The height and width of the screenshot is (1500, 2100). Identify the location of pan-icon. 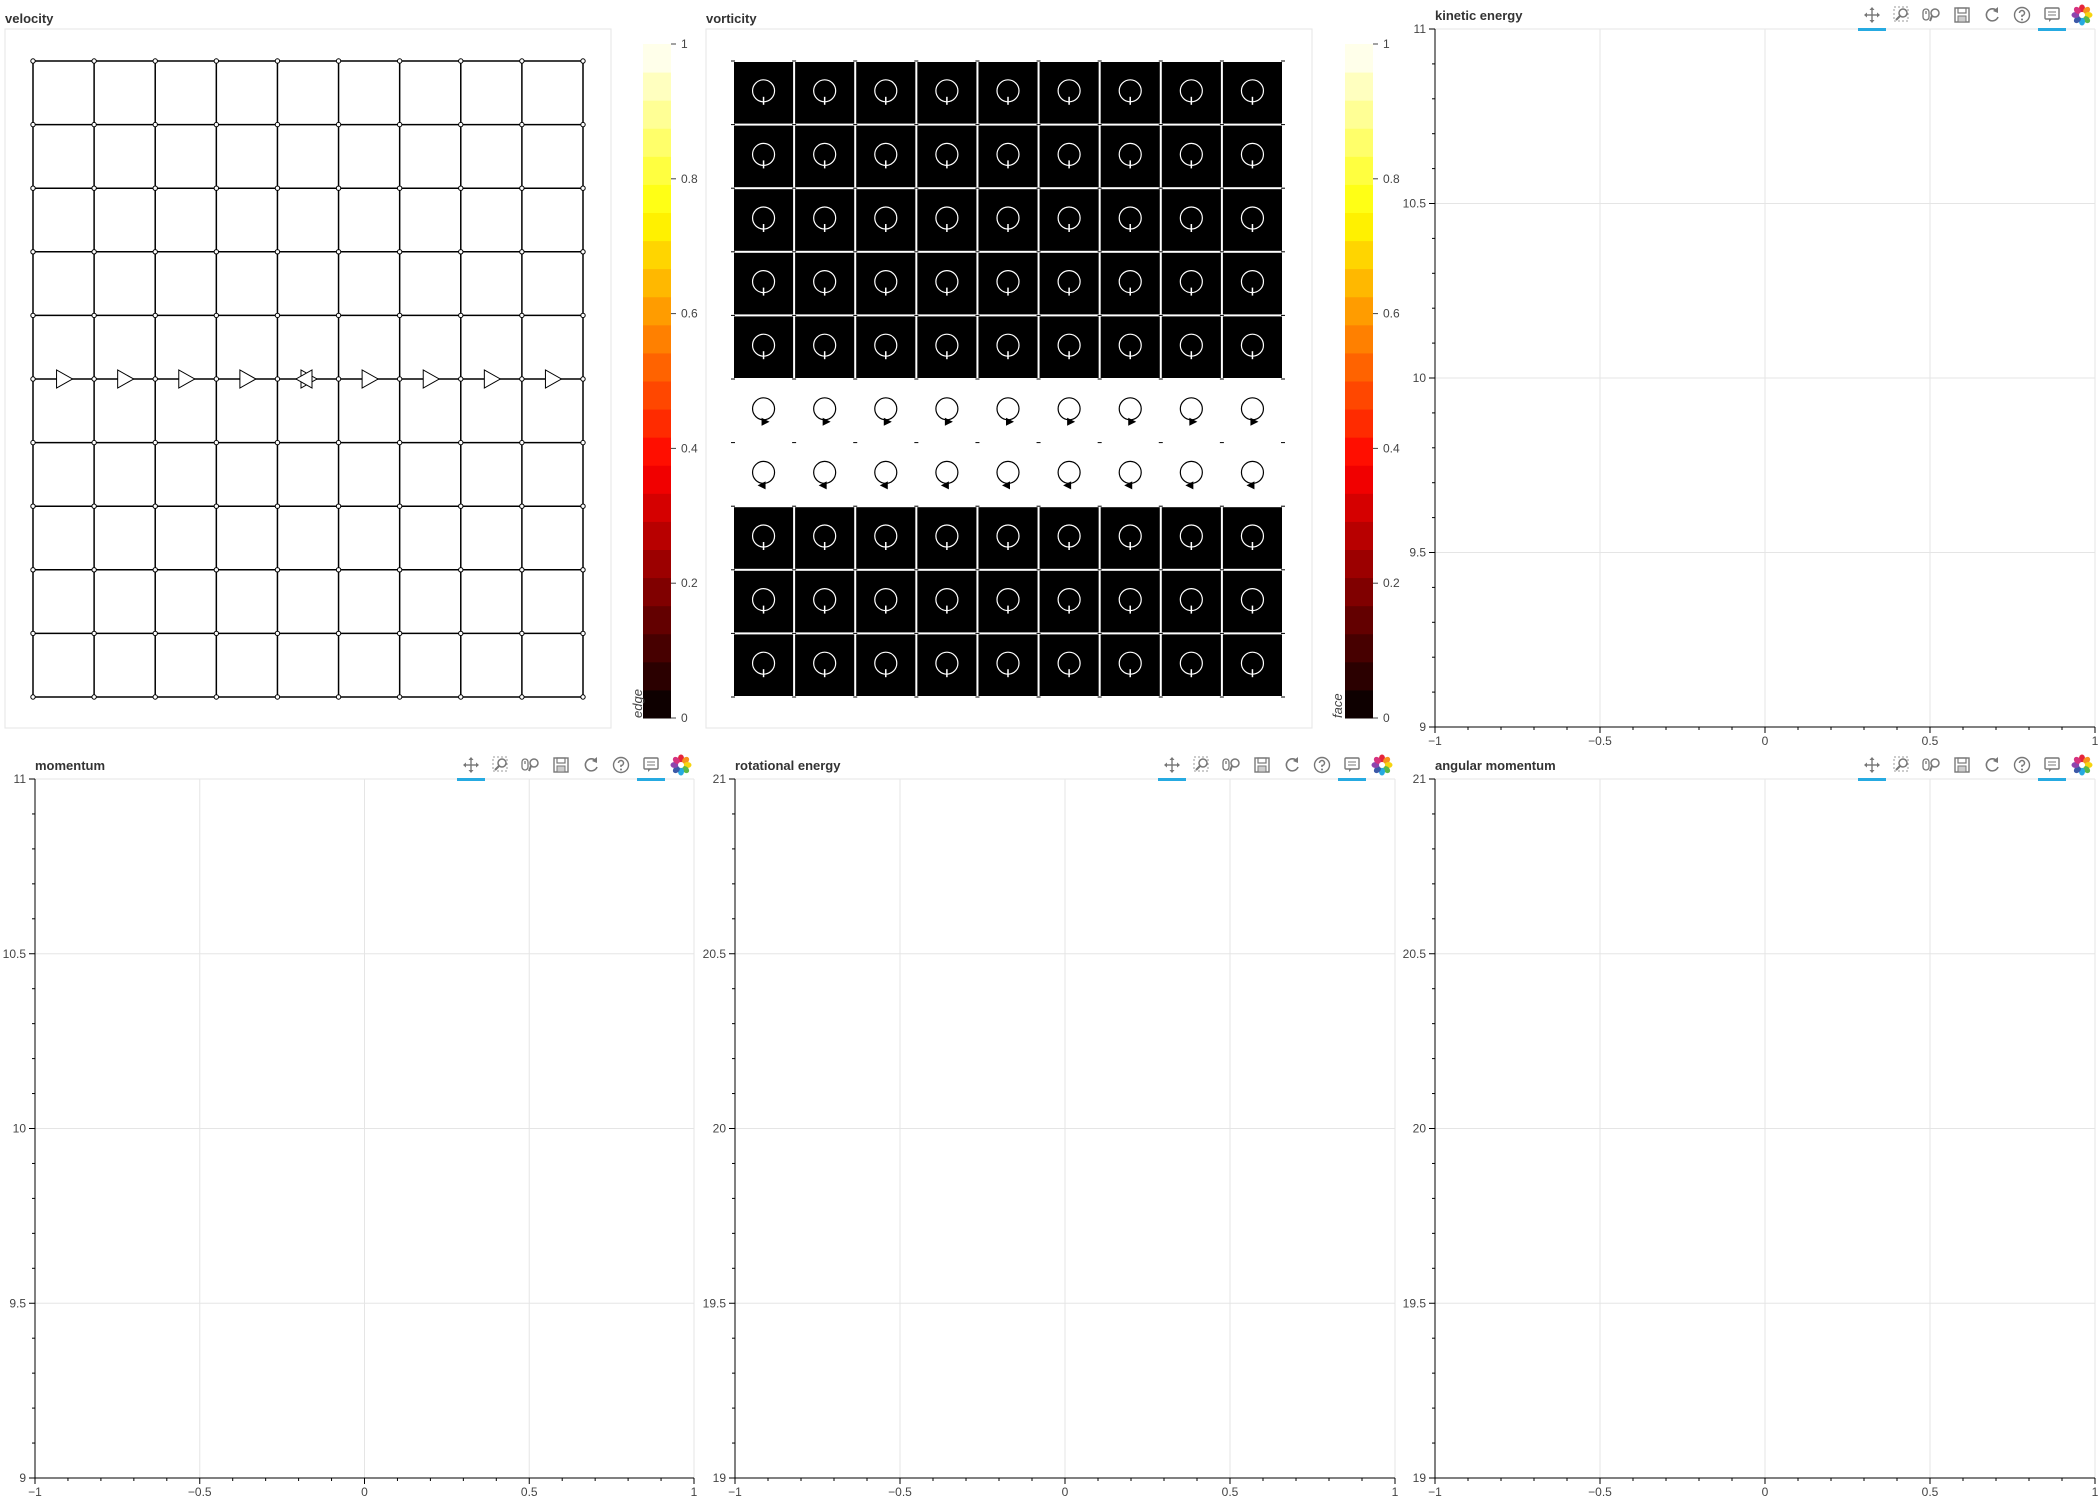
(1872, 15).